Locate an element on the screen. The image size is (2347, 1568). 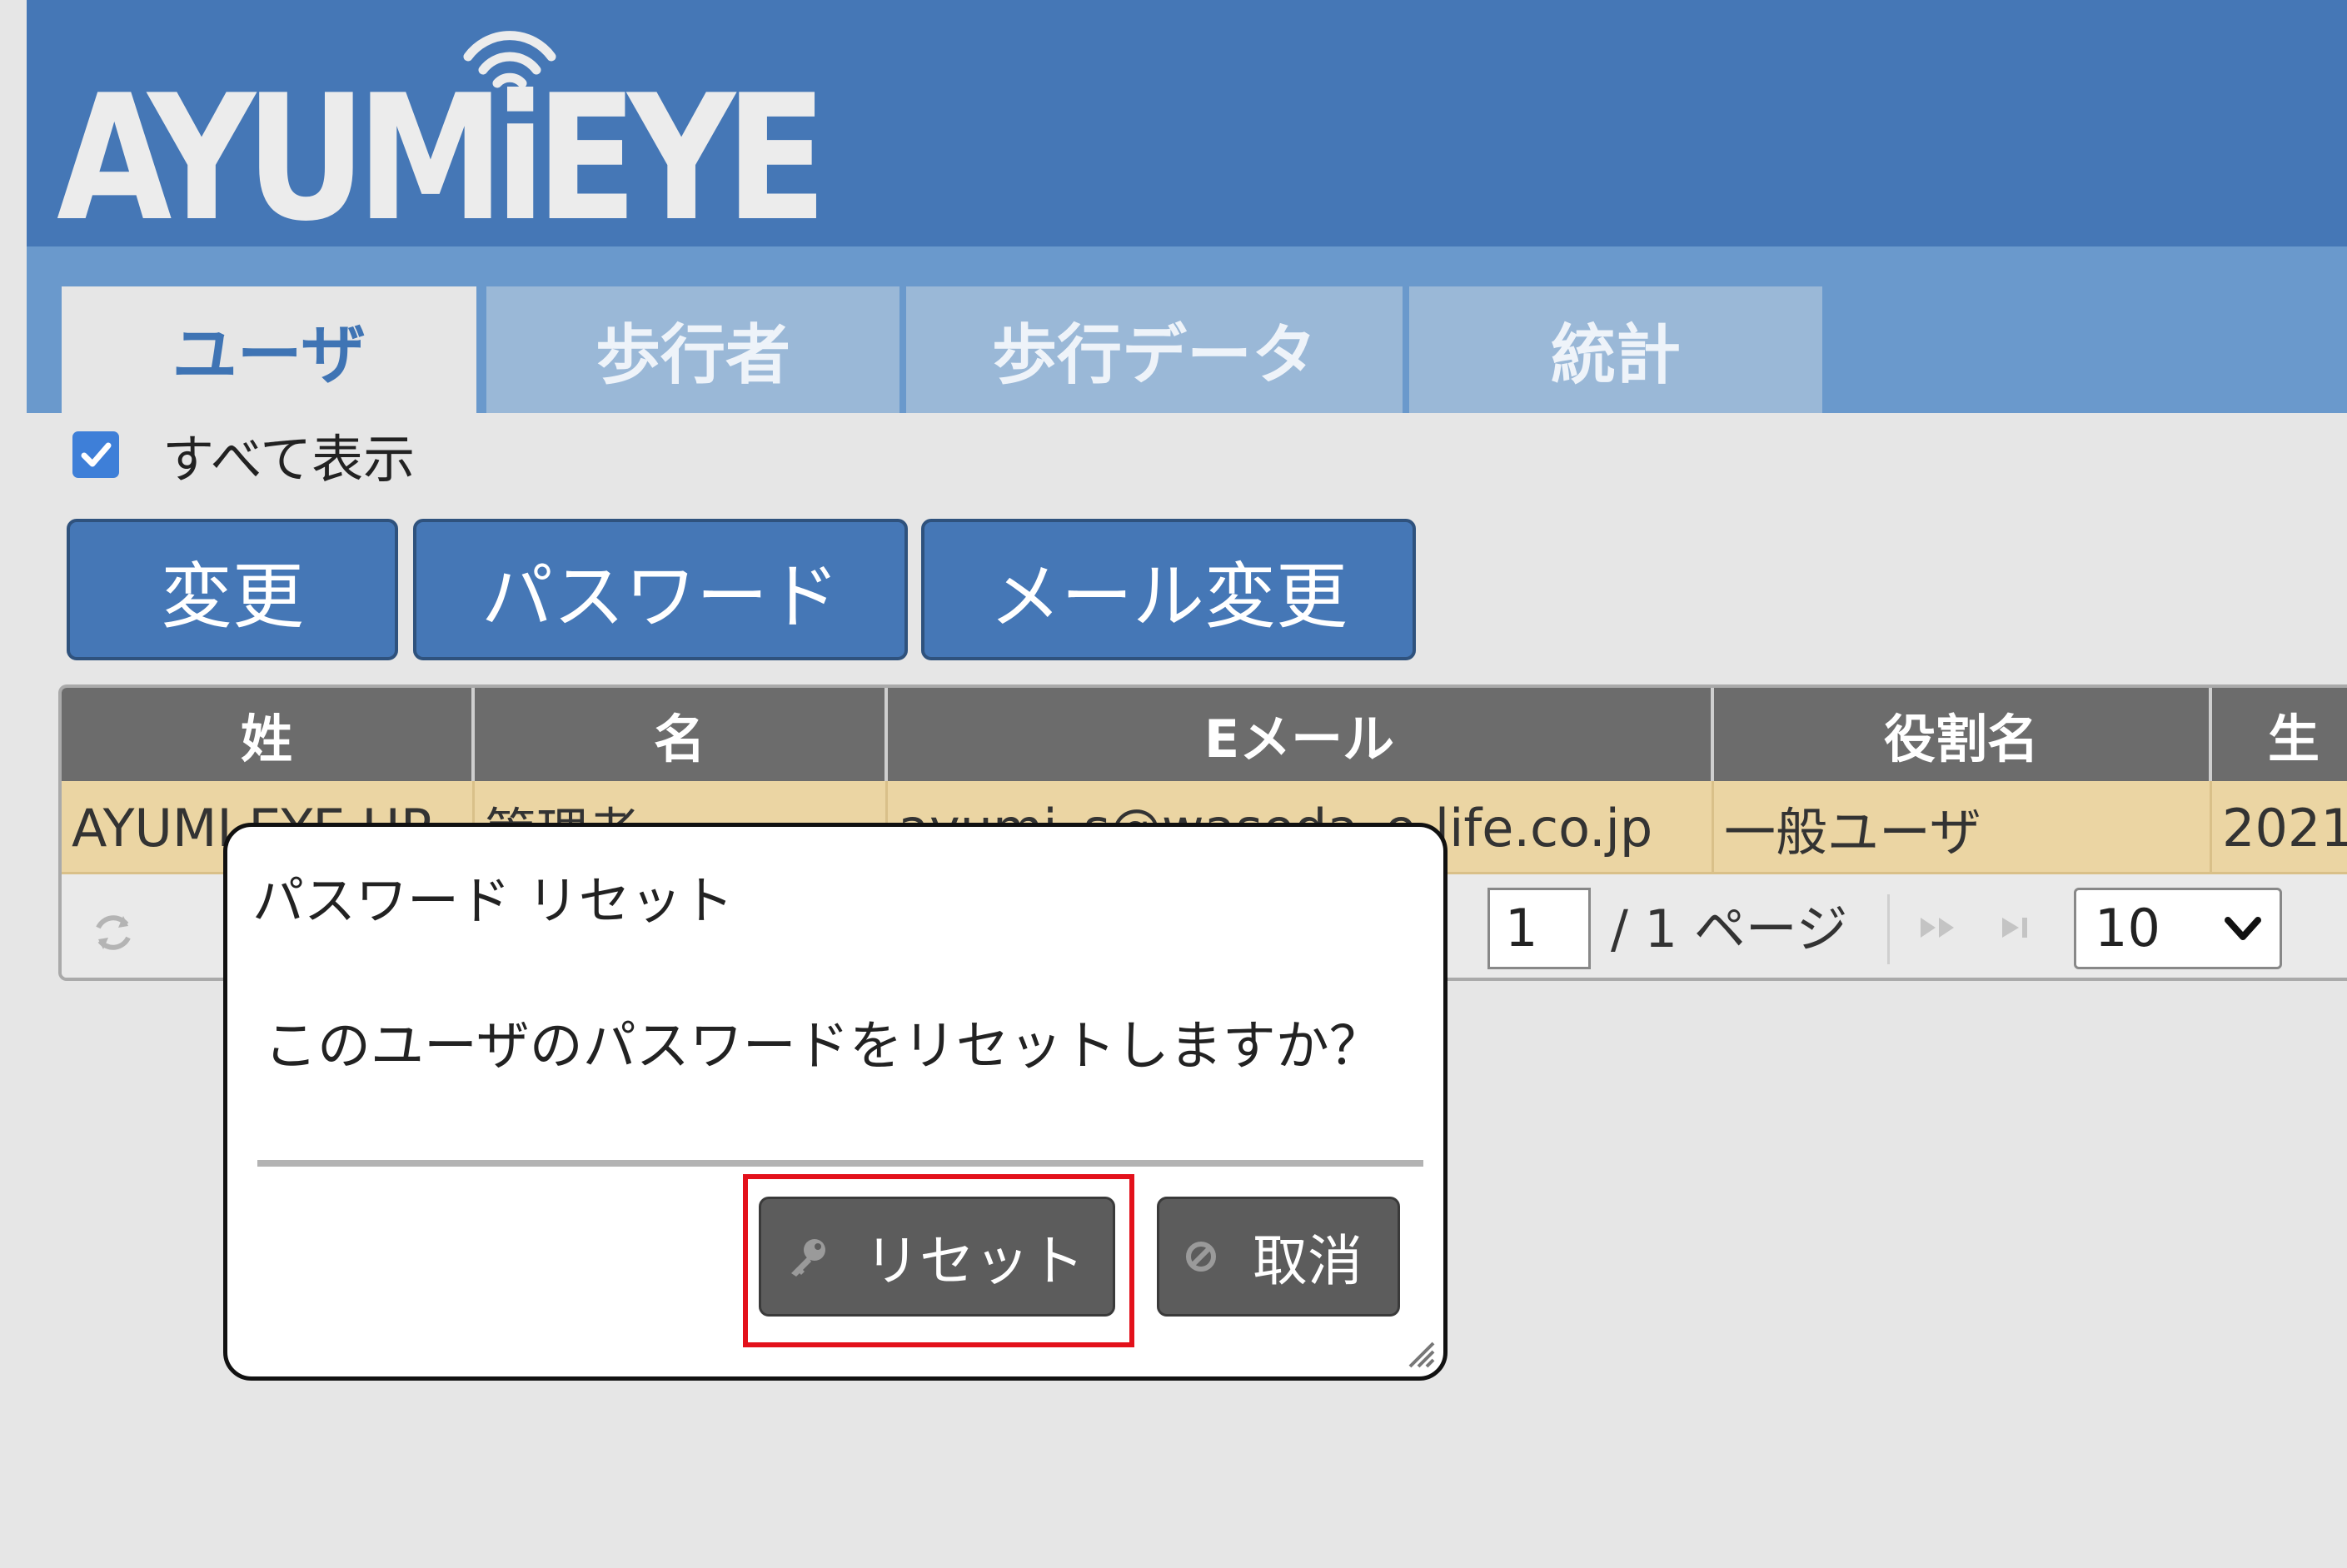
resize-handle-icon is located at coordinates (1420, 1354).